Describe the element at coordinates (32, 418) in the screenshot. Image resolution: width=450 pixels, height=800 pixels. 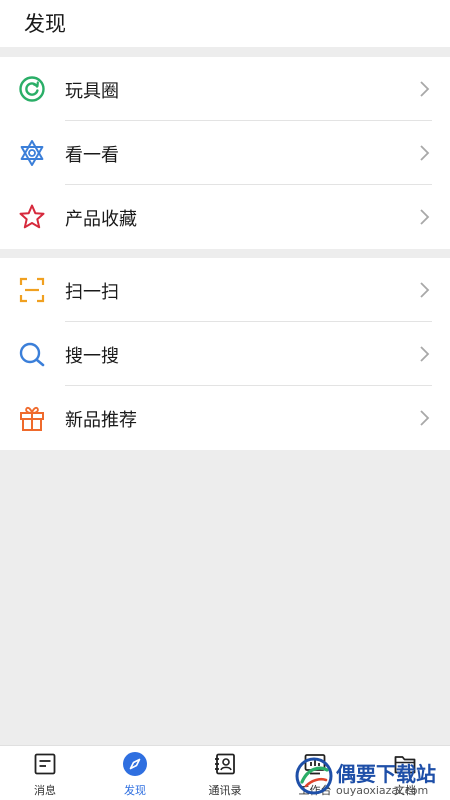
I see `gift-icon` at that location.